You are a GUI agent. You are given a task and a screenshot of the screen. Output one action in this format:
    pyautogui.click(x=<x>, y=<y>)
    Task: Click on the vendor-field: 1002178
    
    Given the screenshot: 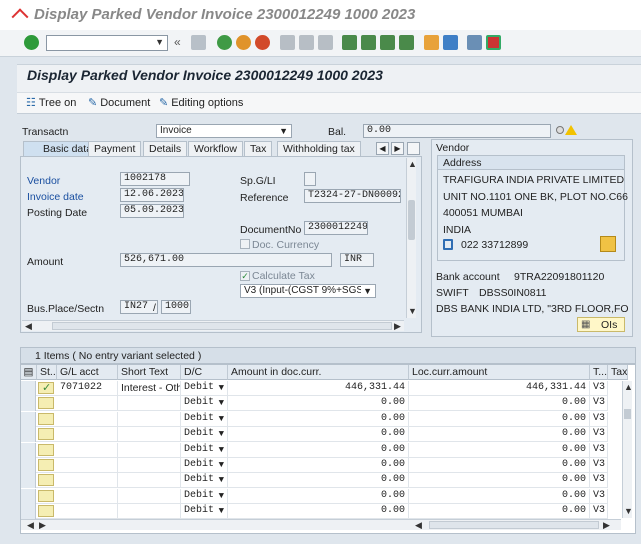 What is the action you would take?
    pyautogui.click(x=155, y=179)
    